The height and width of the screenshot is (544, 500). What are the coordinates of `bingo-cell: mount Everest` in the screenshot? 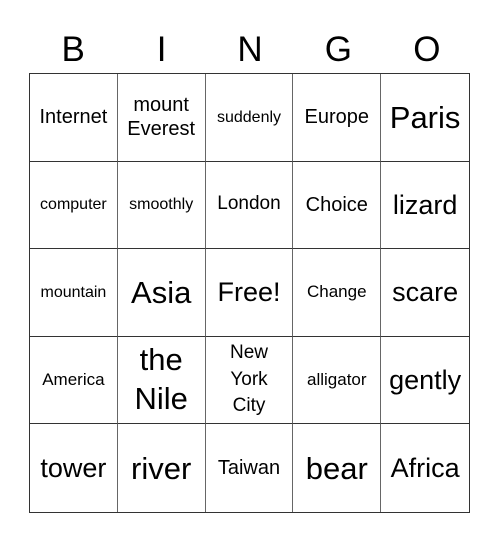 It's located at (161, 118).